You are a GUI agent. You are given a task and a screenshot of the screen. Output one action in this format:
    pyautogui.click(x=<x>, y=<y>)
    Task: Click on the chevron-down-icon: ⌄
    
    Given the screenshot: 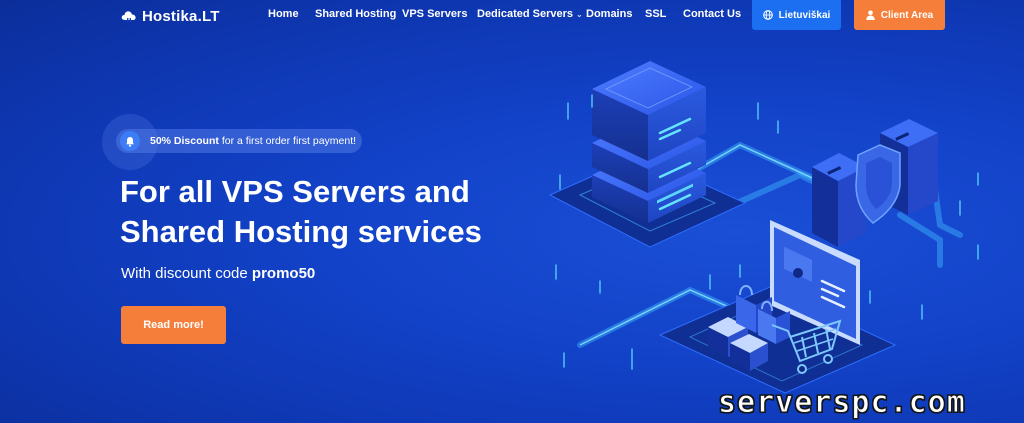 What is the action you would take?
    pyautogui.click(x=579, y=14)
    